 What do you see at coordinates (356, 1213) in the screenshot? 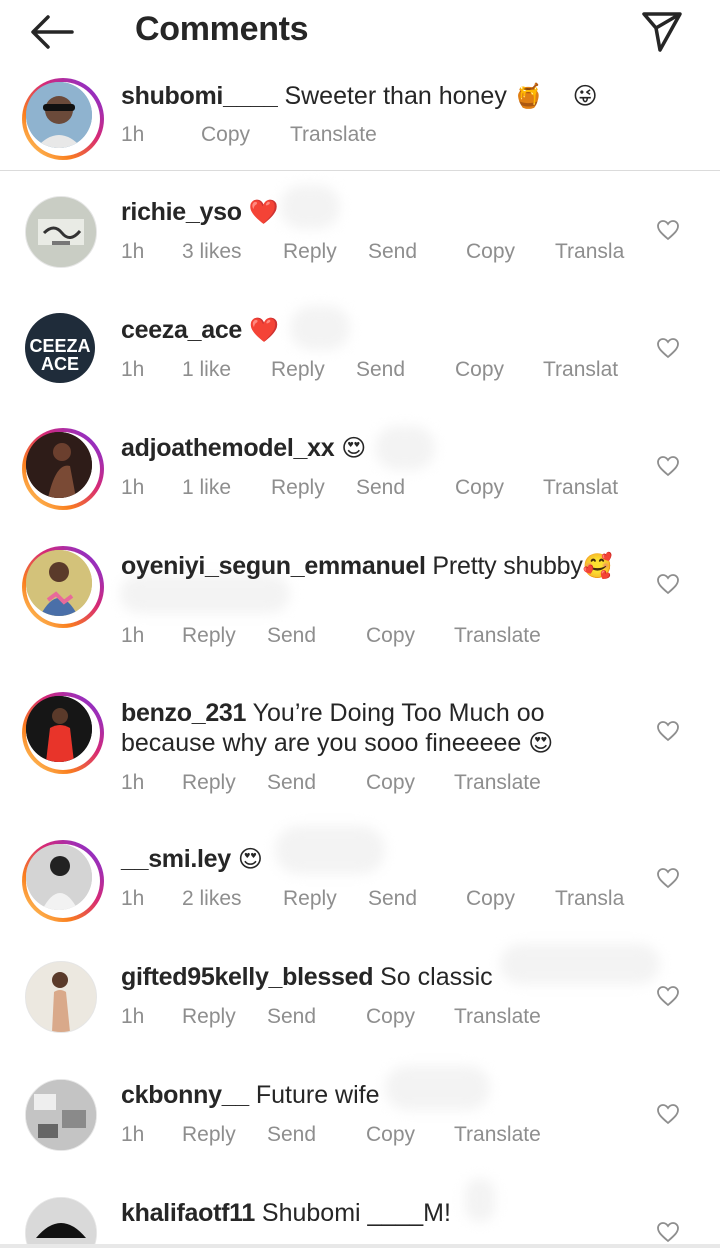
I see `comment-body: Shubomi ____M!` at bounding box center [356, 1213].